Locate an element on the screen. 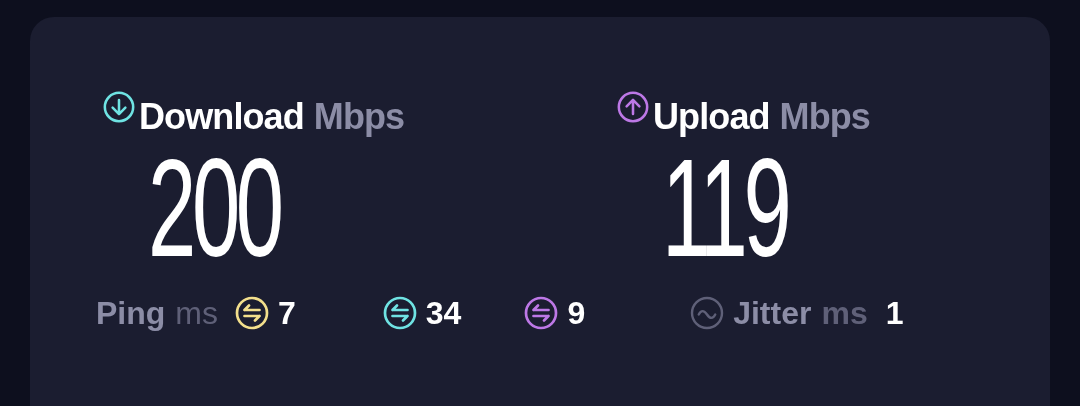 The width and height of the screenshot is (1080, 406). wave-icon is located at coordinates (707, 313).